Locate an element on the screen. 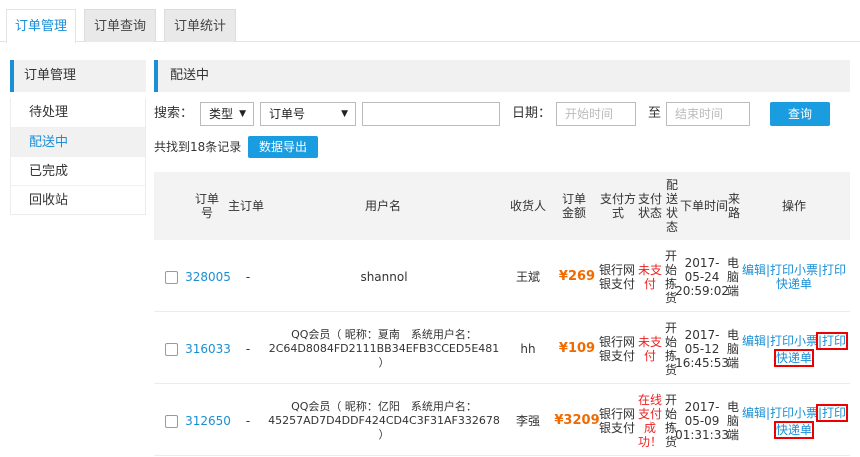  end-date-input: 结束时间 is located at coordinates (708, 114).